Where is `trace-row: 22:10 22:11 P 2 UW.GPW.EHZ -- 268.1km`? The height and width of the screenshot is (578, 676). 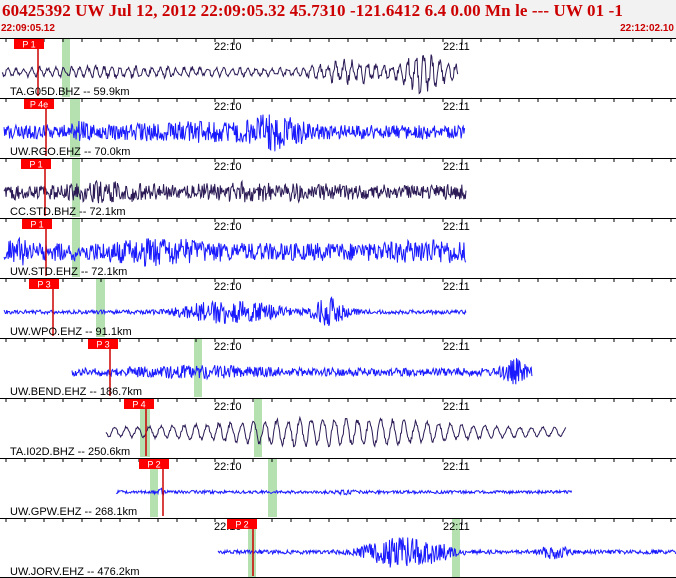
trace-row: 22:10 22:11 P 2 UW.GPW.EHZ -- 268.1km is located at coordinates (338, 488).